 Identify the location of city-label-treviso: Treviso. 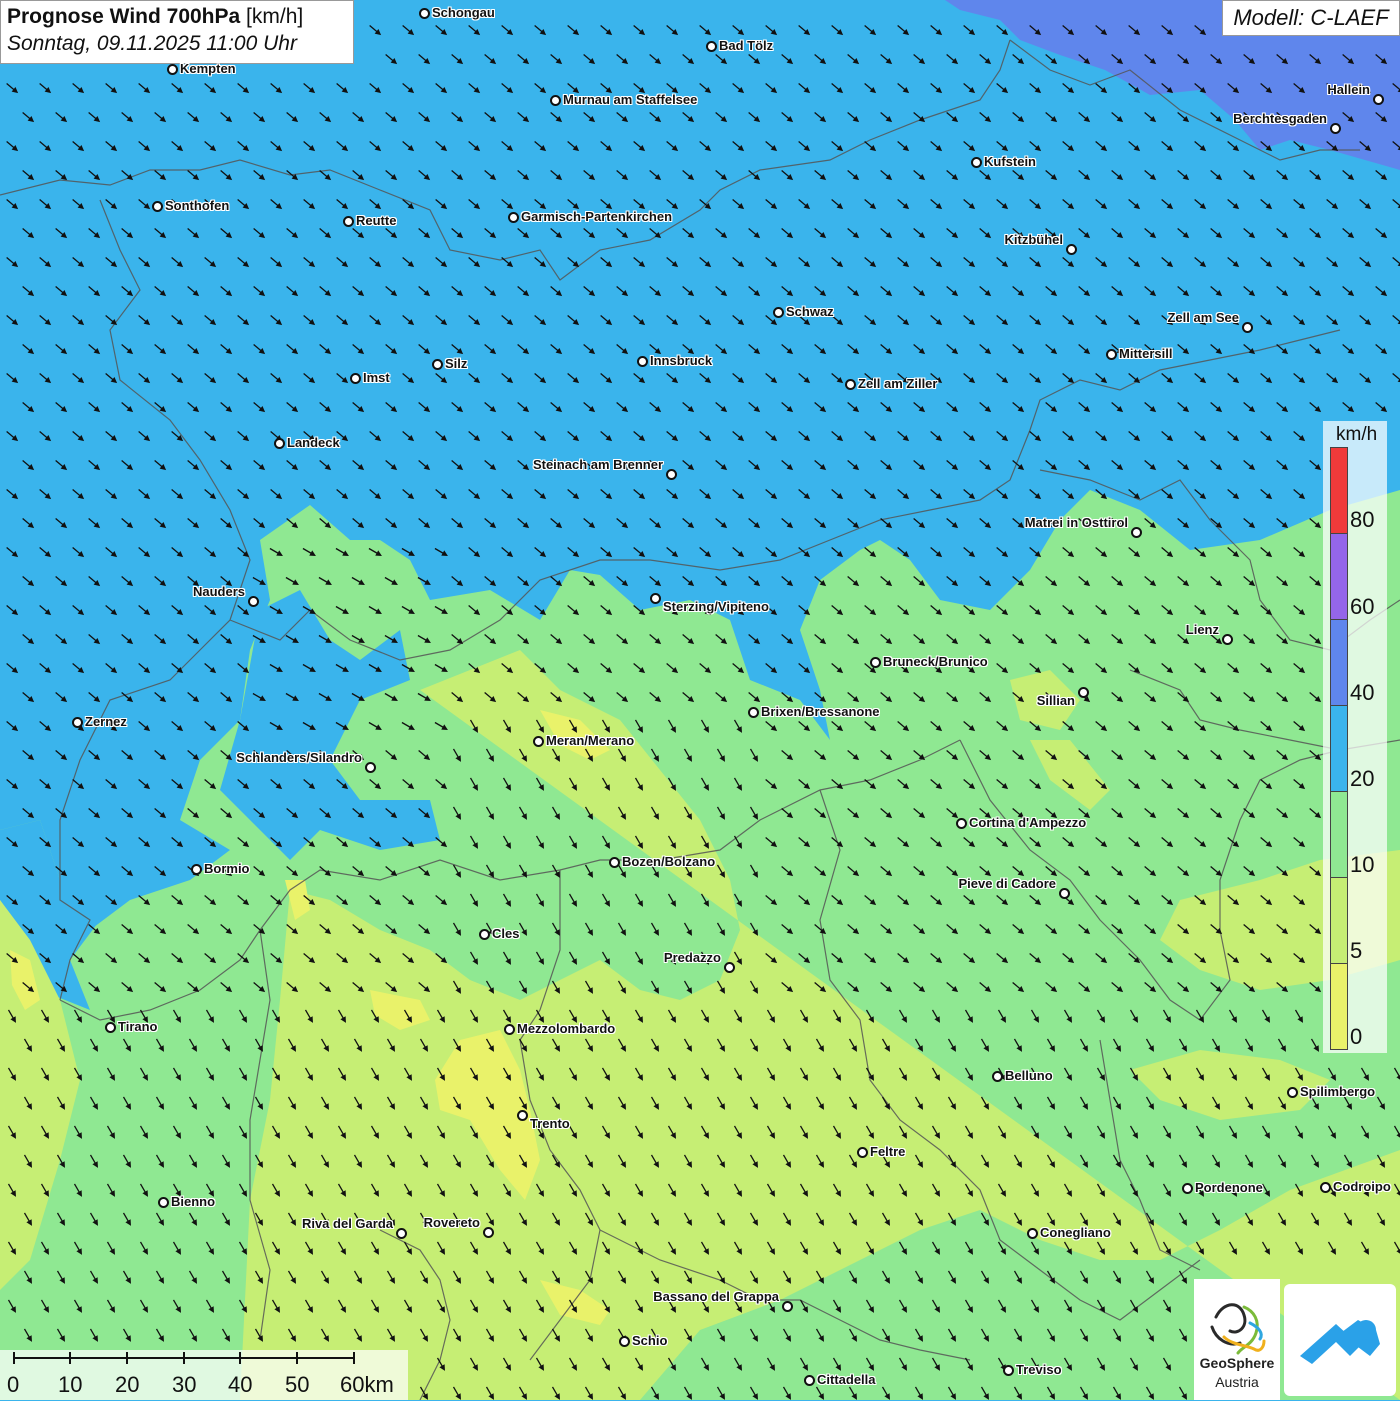
(1039, 1369).